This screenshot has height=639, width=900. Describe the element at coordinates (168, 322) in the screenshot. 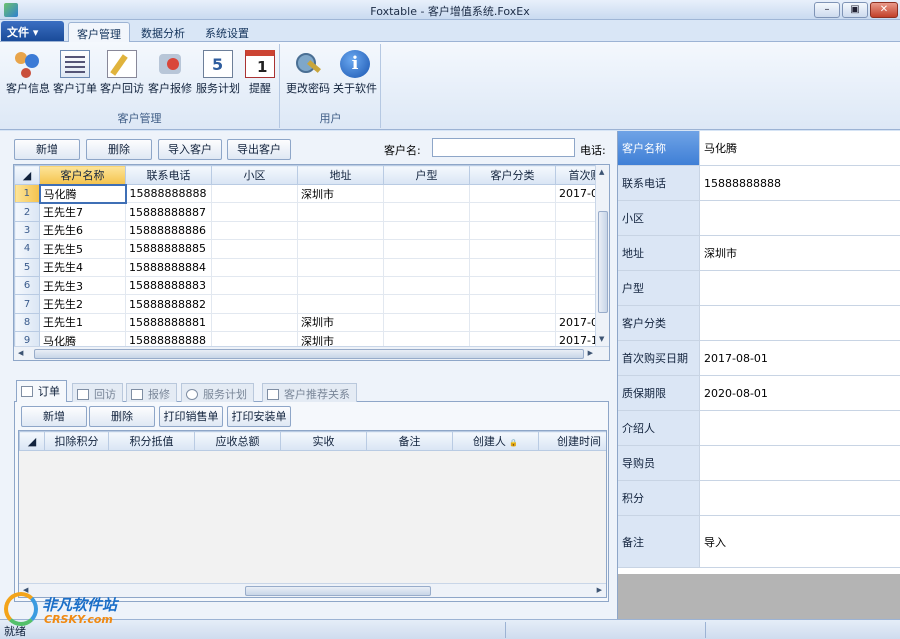

I see `cell-phone: 15888888881` at that location.